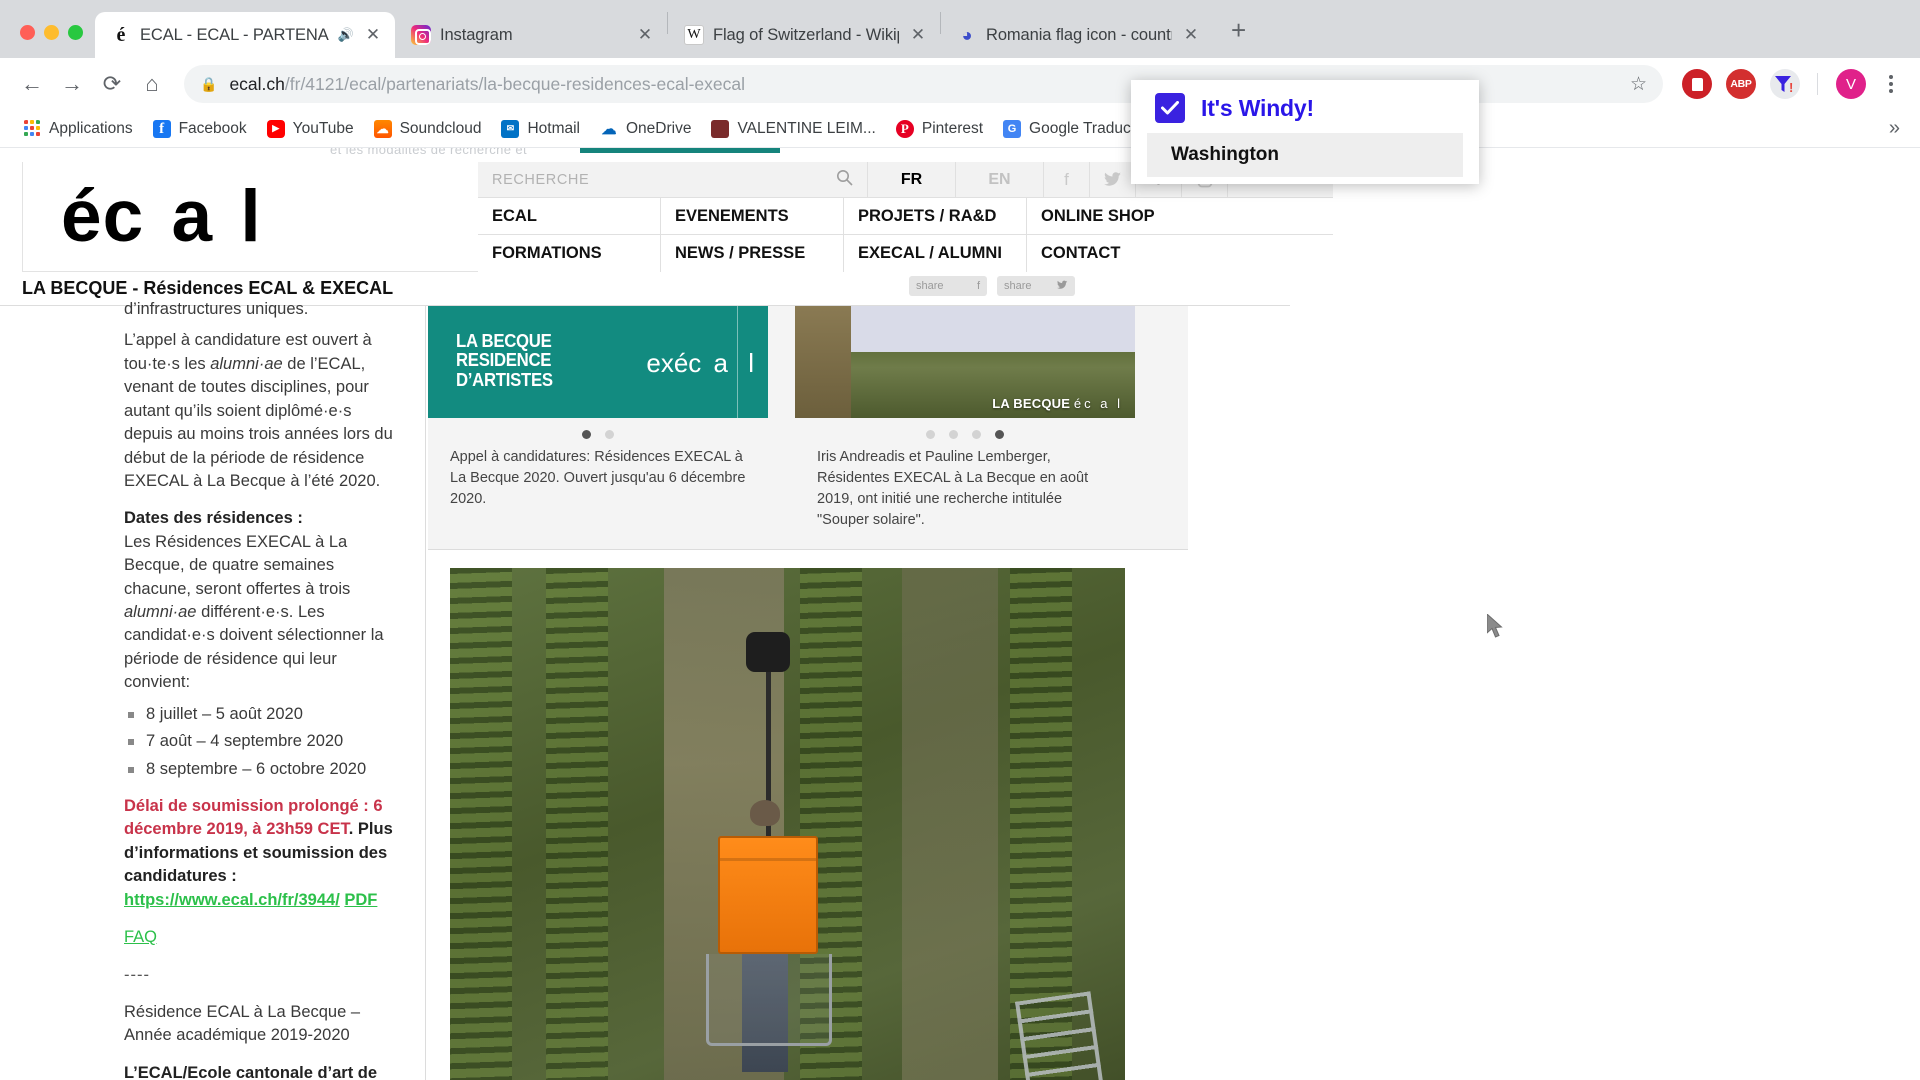  What do you see at coordinates (948, 286) in the screenshot?
I see `facebook-share-button: share f` at bounding box center [948, 286].